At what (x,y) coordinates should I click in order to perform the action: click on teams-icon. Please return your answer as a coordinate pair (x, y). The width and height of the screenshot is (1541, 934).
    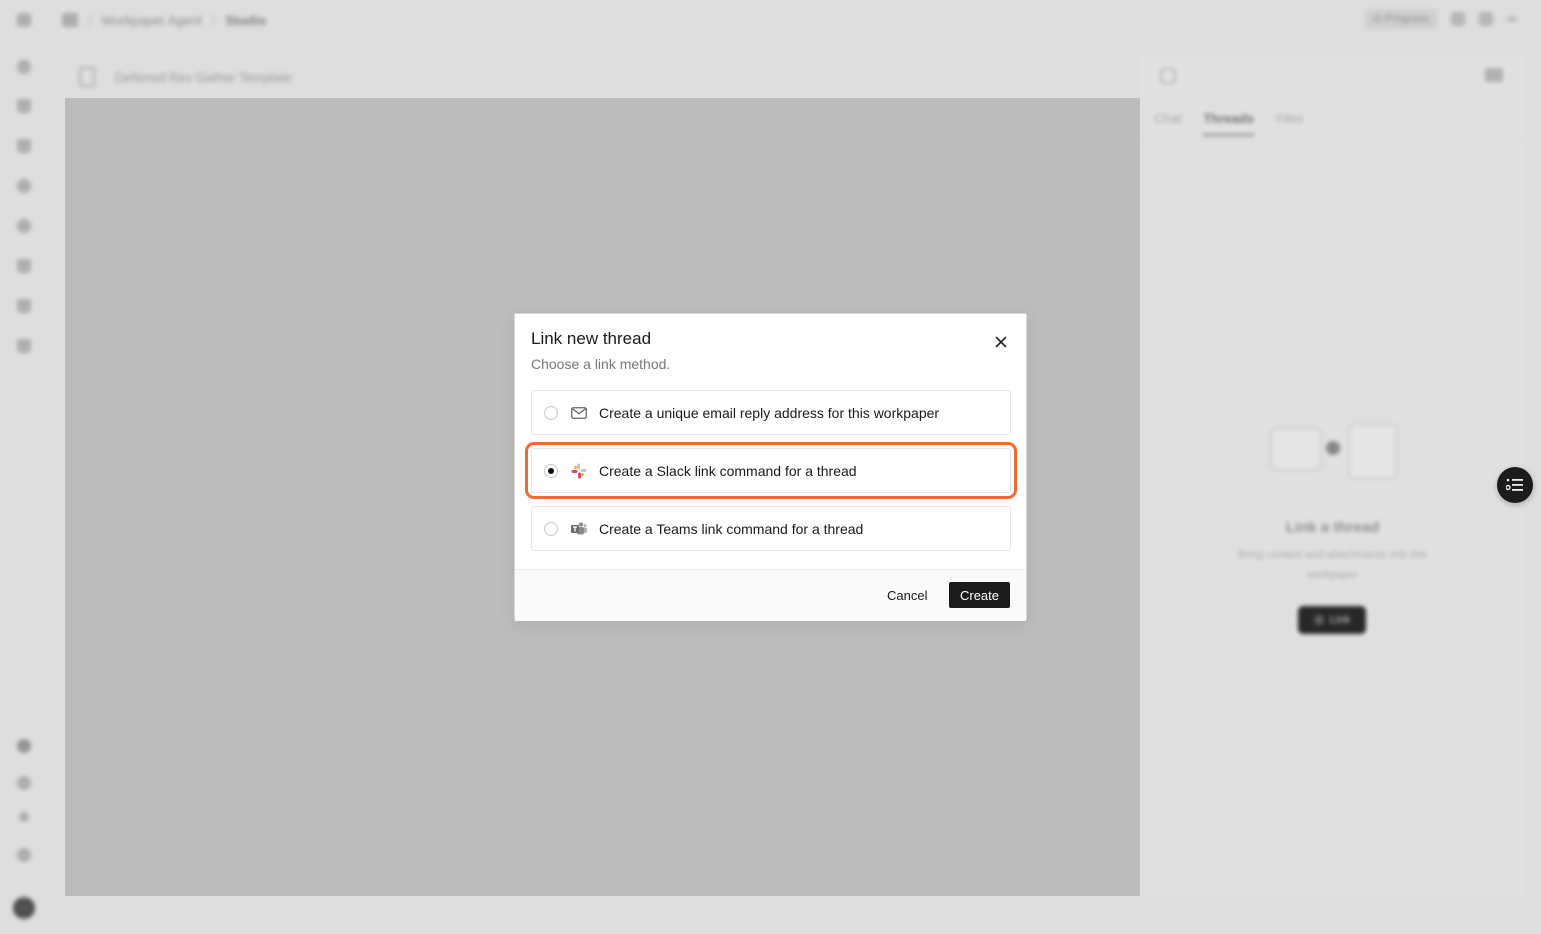
    Looking at the image, I should click on (579, 529).